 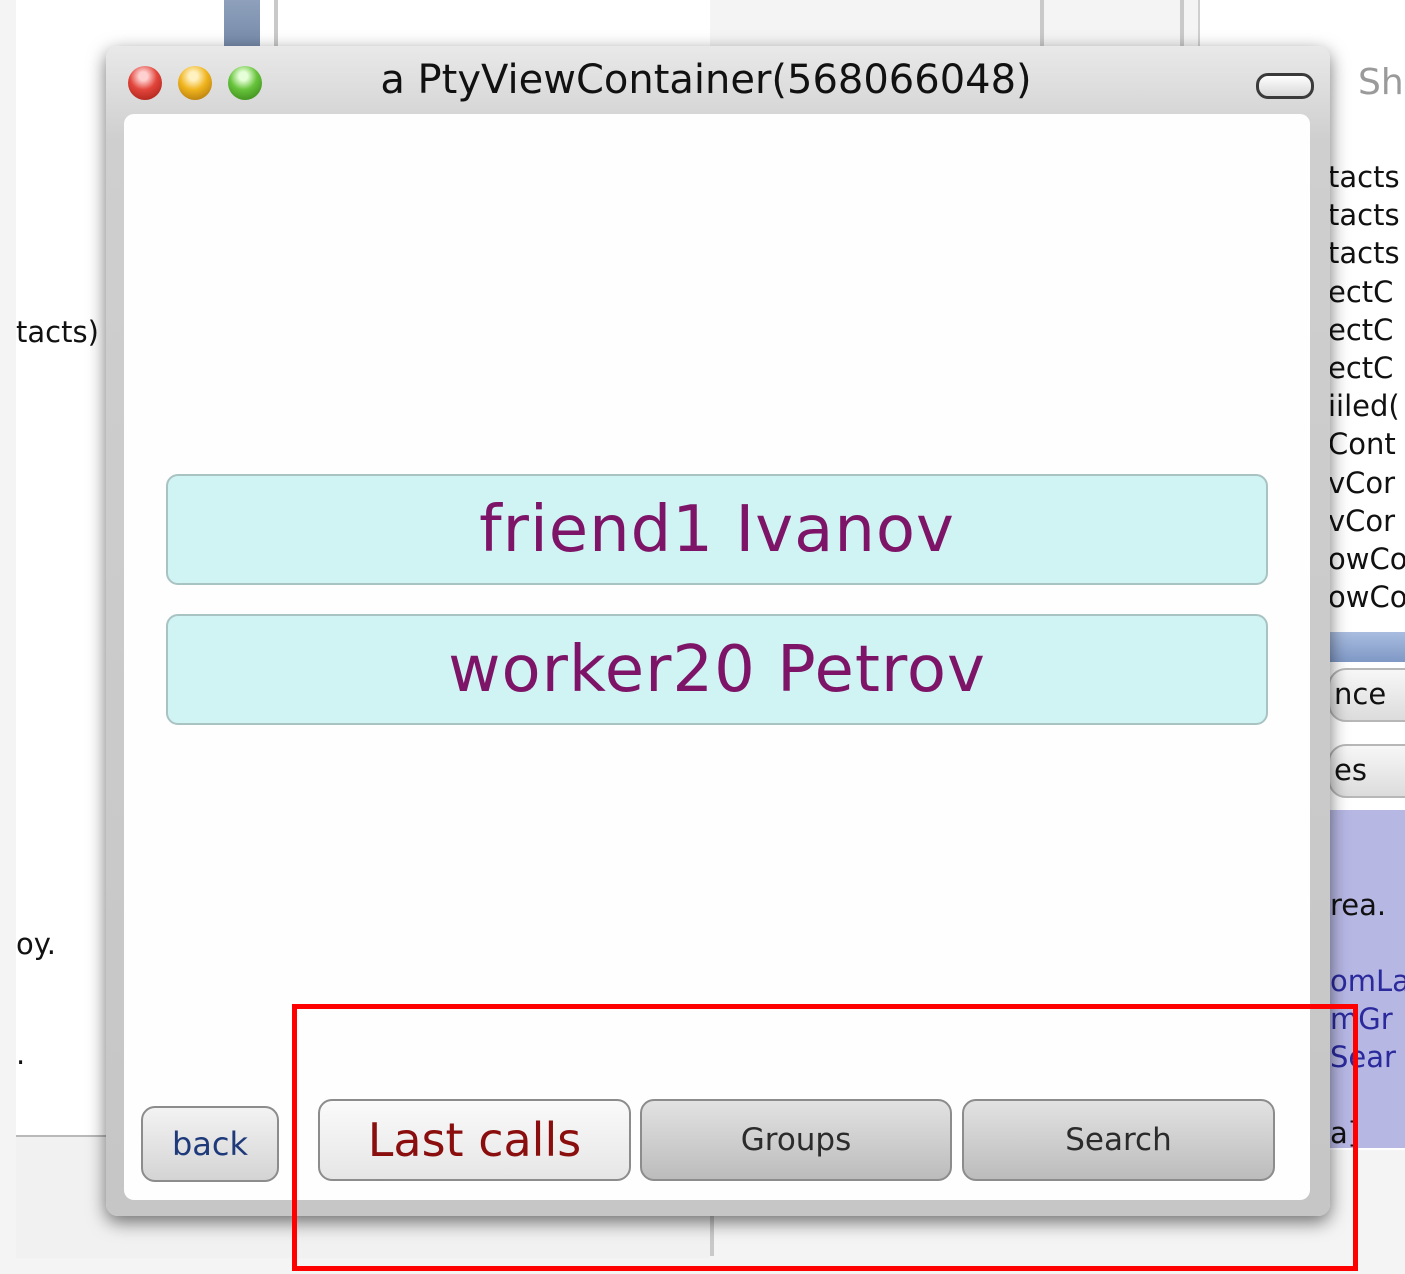 What do you see at coordinates (1367, 981) in the screenshot?
I see `background-code-line: omLa` at bounding box center [1367, 981].